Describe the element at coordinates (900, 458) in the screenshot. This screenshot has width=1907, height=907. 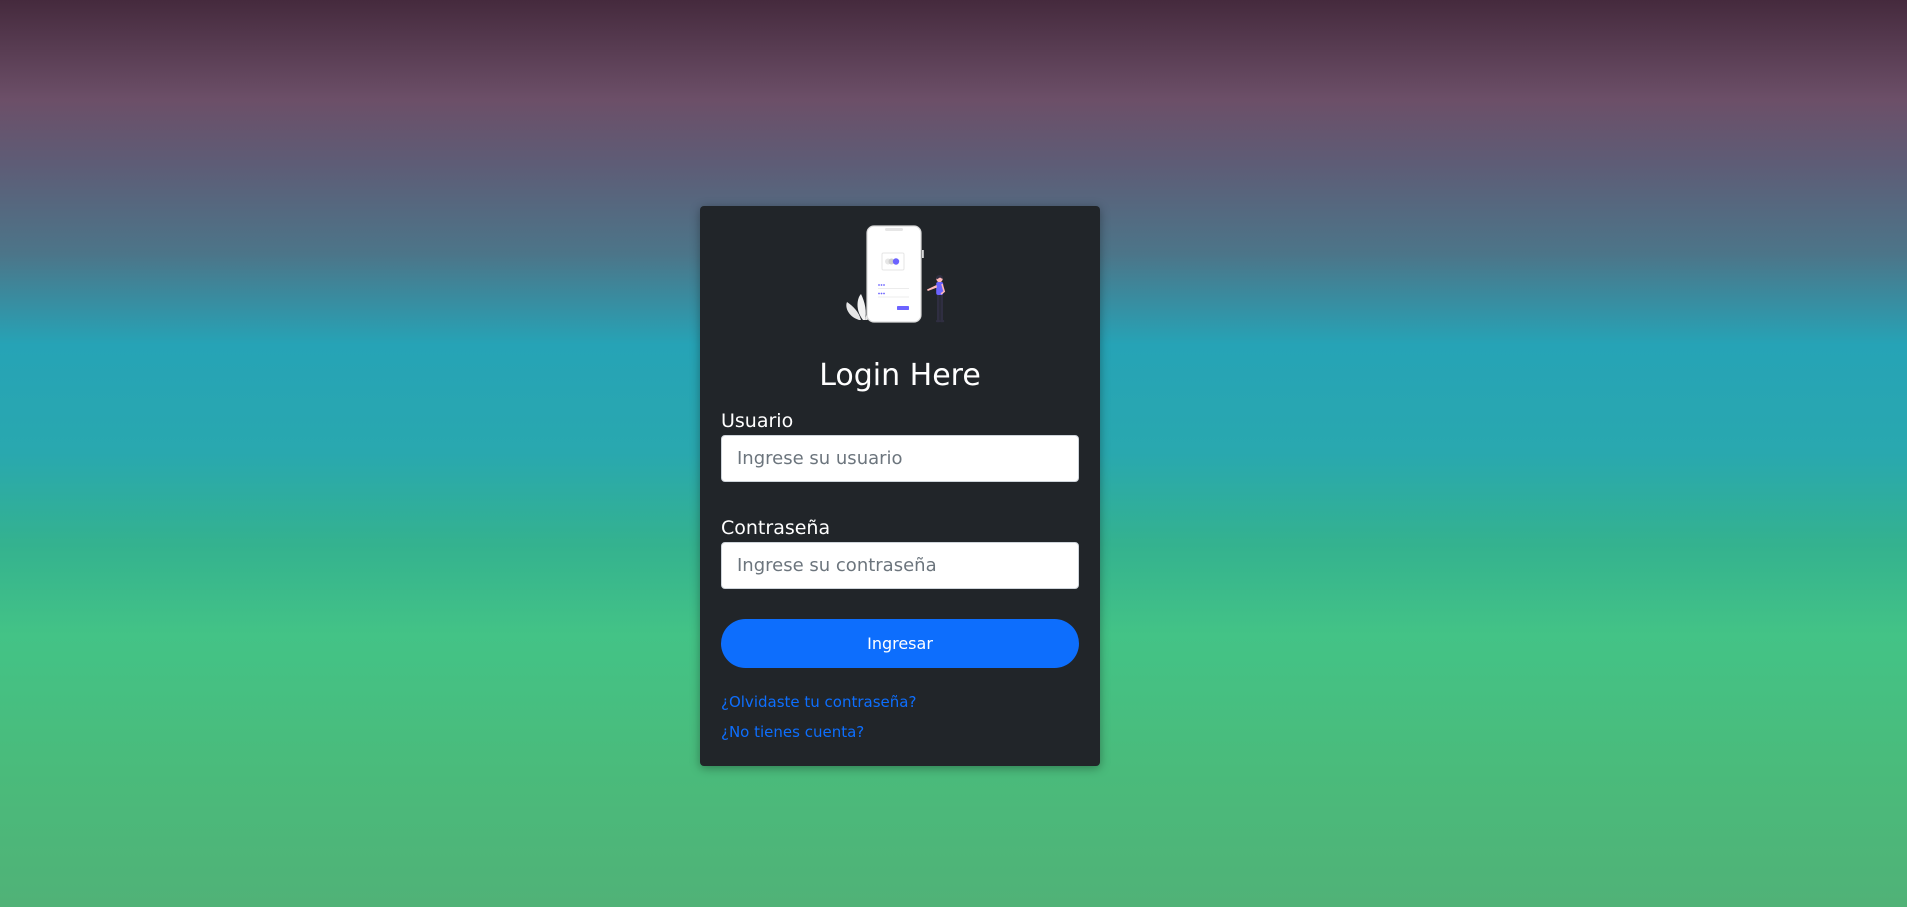
I see `username-input` at that location.